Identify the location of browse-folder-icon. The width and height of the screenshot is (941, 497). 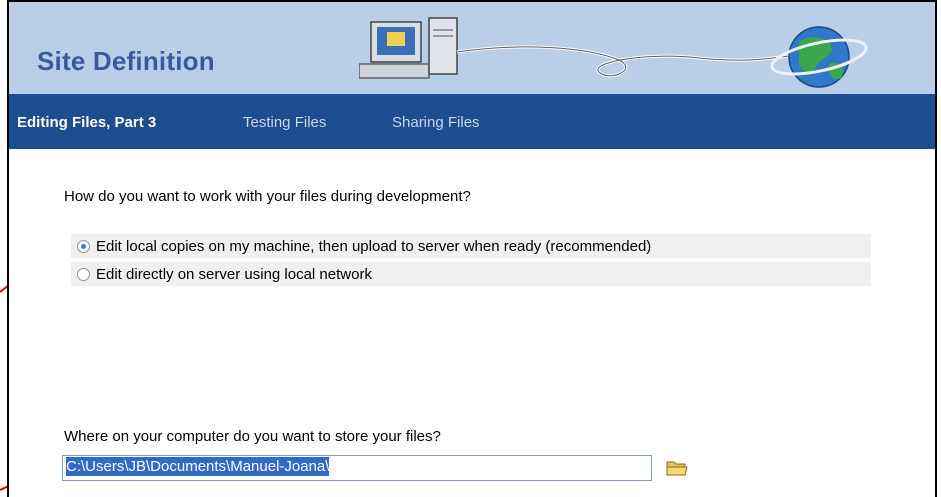
(677, 468).